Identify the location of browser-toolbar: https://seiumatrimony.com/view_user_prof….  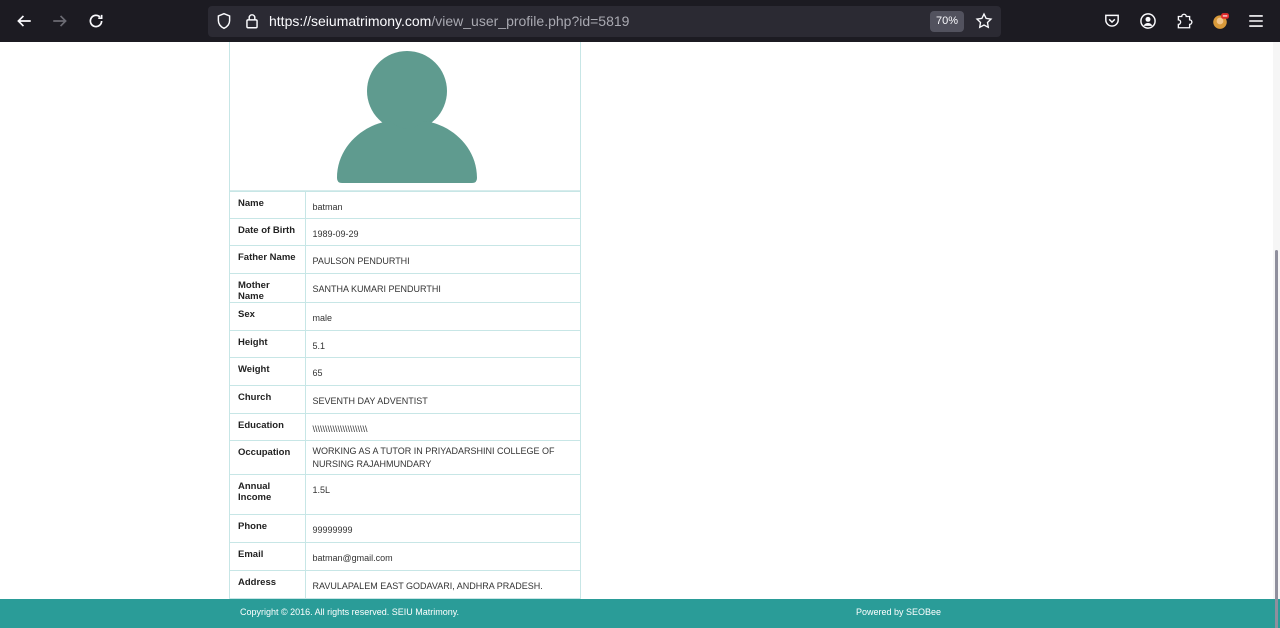
(640, 21).